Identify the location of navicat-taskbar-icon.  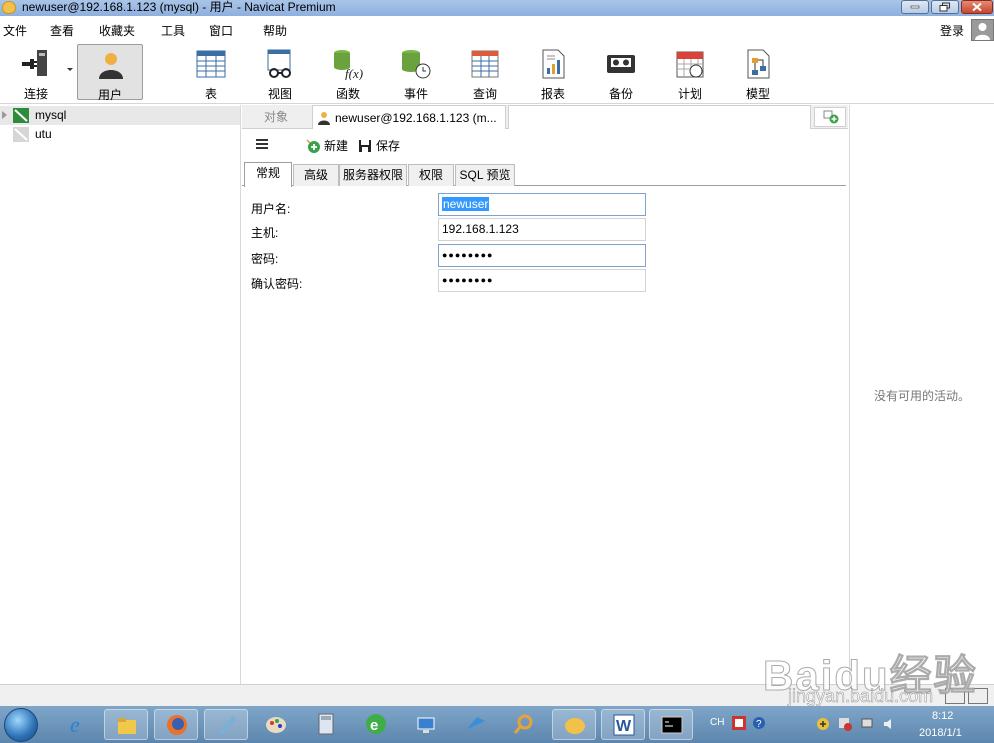
(574, 724).